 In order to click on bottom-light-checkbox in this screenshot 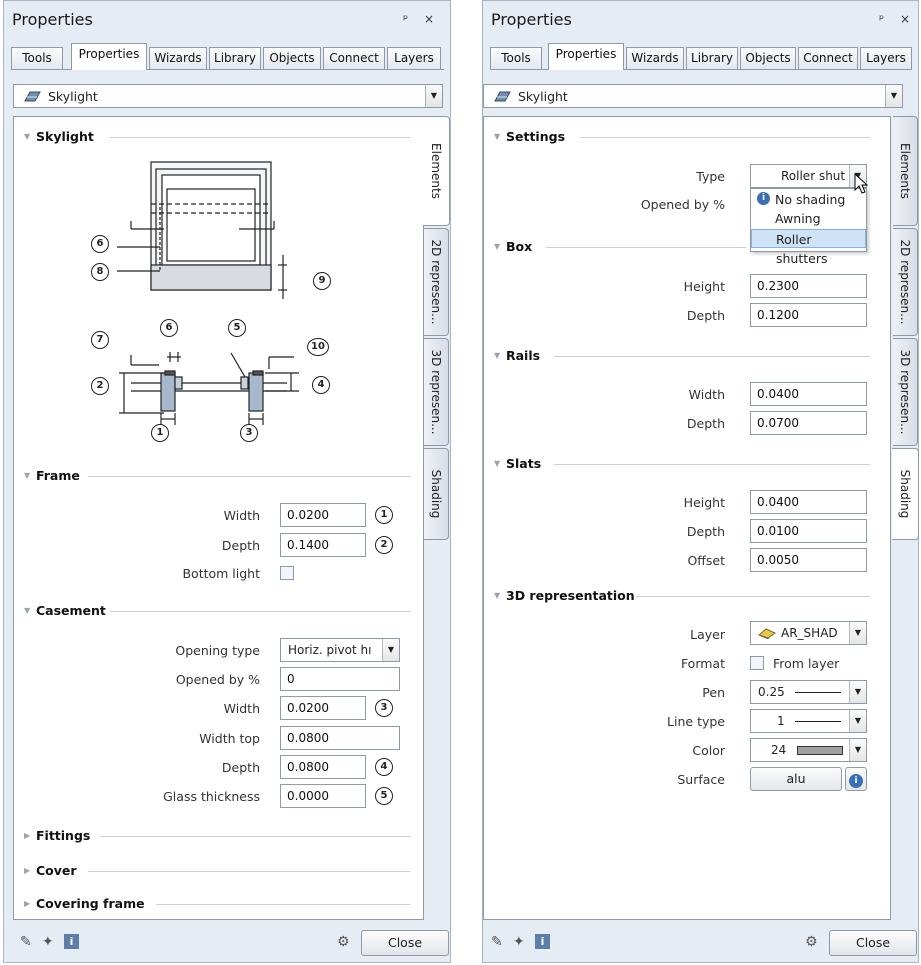, I will do `click(287, 573)`.